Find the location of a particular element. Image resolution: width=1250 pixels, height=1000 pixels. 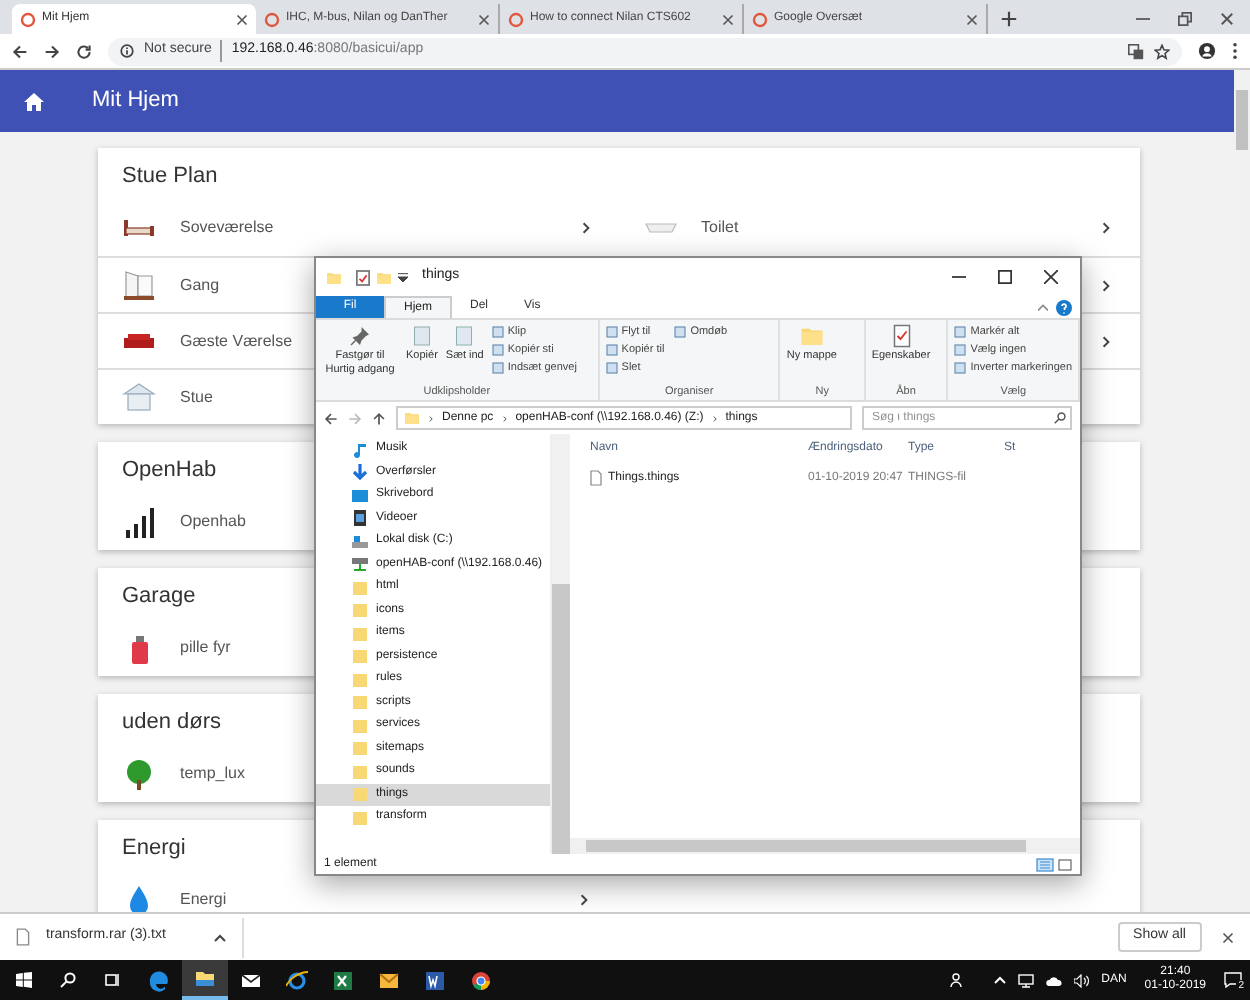

ie-icon is located at coordinates (297, 980).